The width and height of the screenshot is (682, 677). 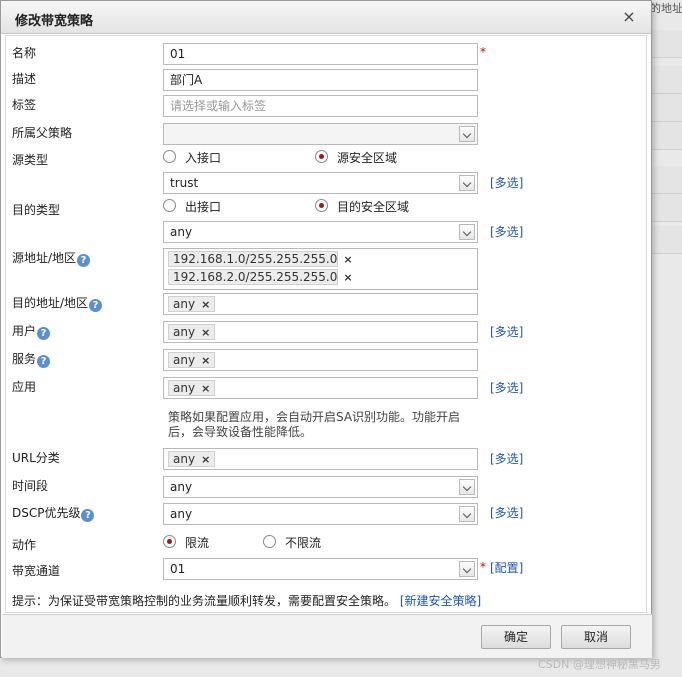 I want to click on tag-text: 192.168.2.0/255.255.255.0, so click(x=255, y=277).